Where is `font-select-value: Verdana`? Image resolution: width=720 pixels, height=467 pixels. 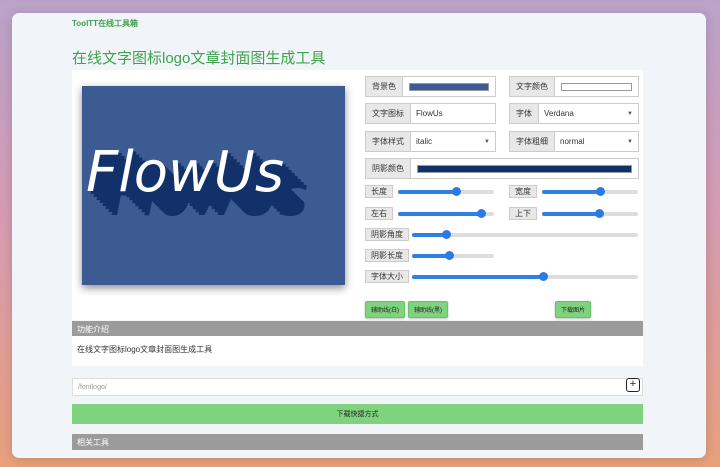 font-select-value: Verdana is located at coordinates (559, 113).